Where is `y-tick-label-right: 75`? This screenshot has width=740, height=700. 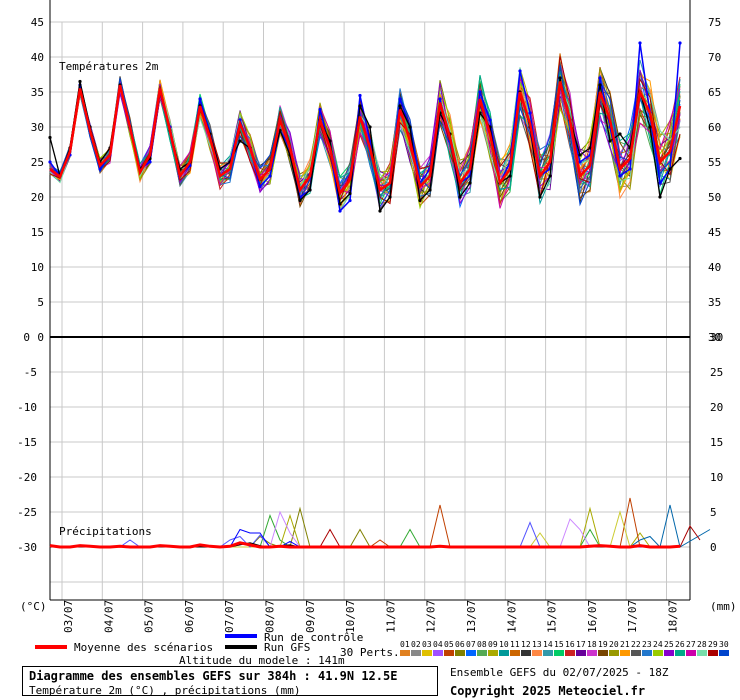
y-tick-label-right: 75 is located at coordinates (714, 22).